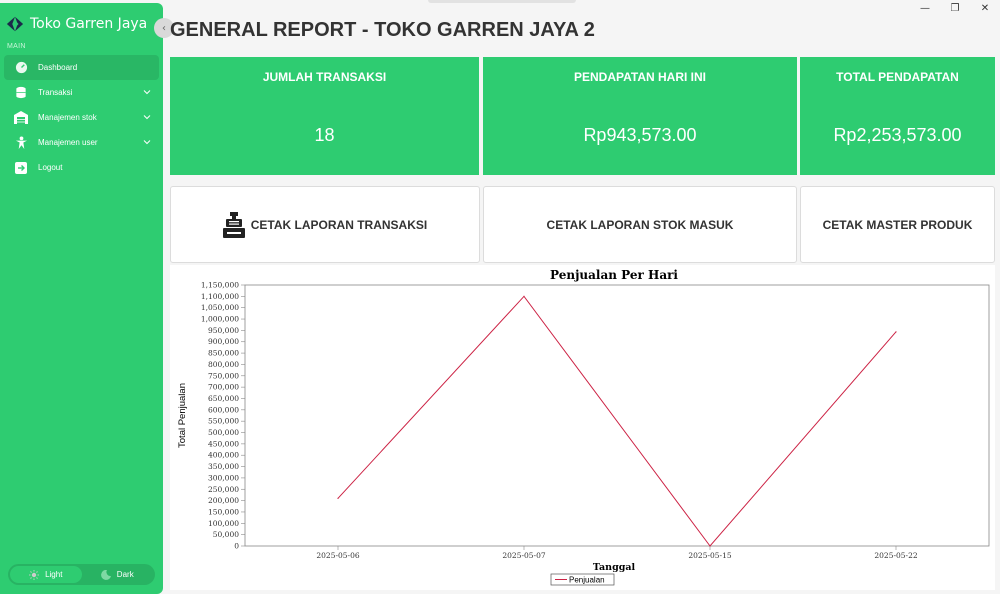  What do you see at coordinates (223, 477) in the screenshot?
I see `y-tick-label: 300,000` at bounding box center [223, 477].